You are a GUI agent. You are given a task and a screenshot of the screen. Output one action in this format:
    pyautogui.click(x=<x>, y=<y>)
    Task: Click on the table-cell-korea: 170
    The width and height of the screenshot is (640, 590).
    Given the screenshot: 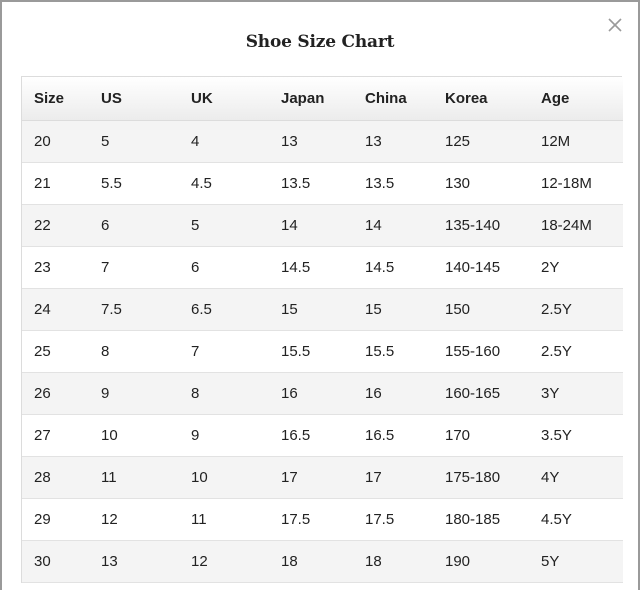 What is the action you would take?
    pyautogui.click(x=481, y=435)
    